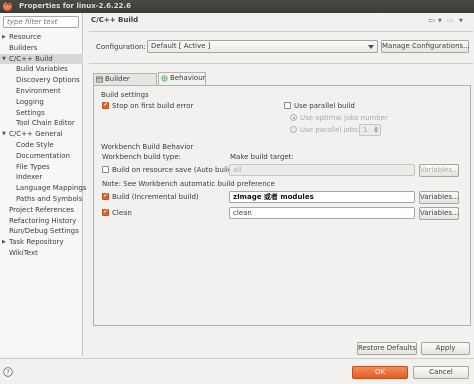 The width and height of the screenshot is (474, 384). I want to click on auto-build-checkbox, so click(105, 169).